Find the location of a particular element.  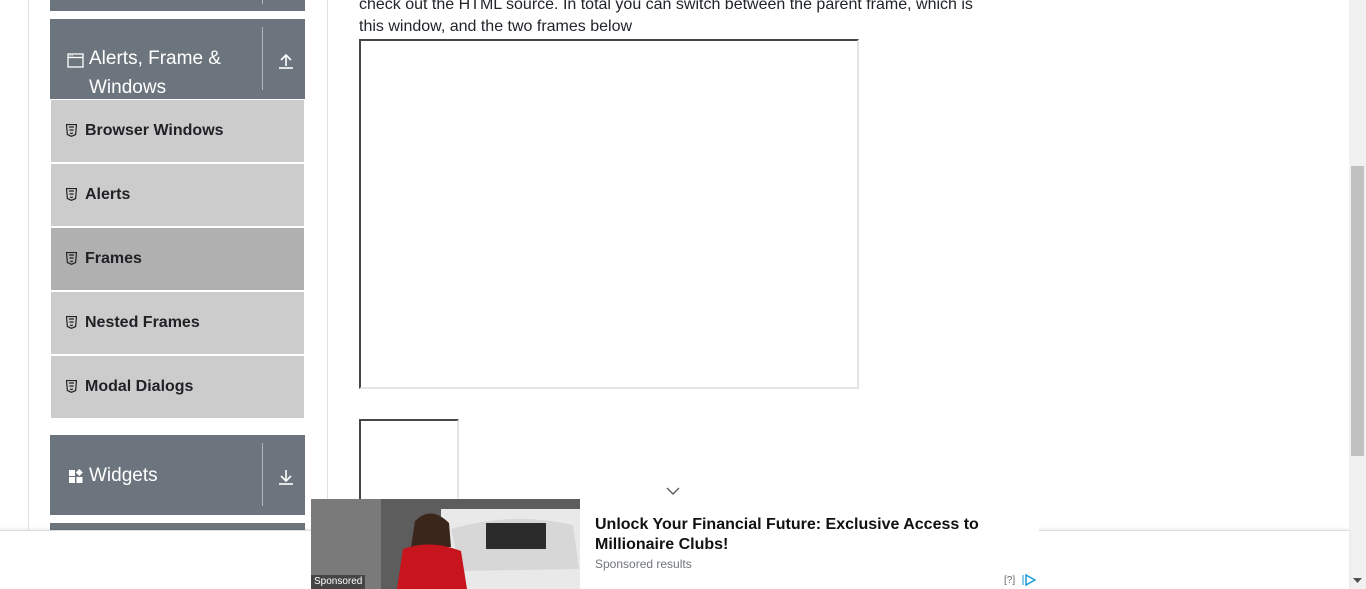

sidebar-item-label: Alerts is located at coordinates (108, 194).